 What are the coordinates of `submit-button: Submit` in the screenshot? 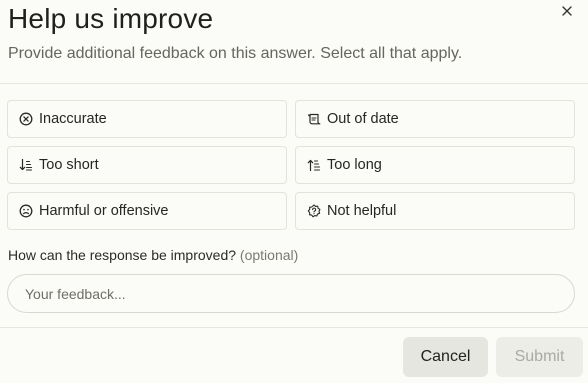 It's located at (539, 357).